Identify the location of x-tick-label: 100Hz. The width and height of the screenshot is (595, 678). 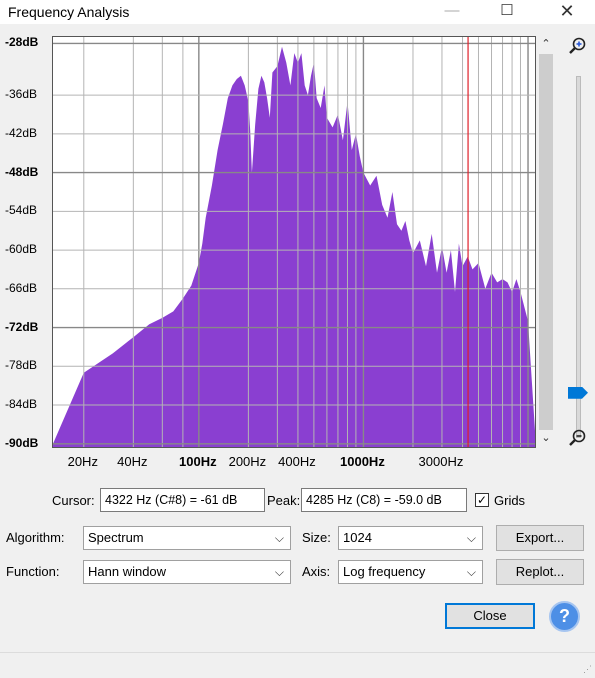
(198, 461).